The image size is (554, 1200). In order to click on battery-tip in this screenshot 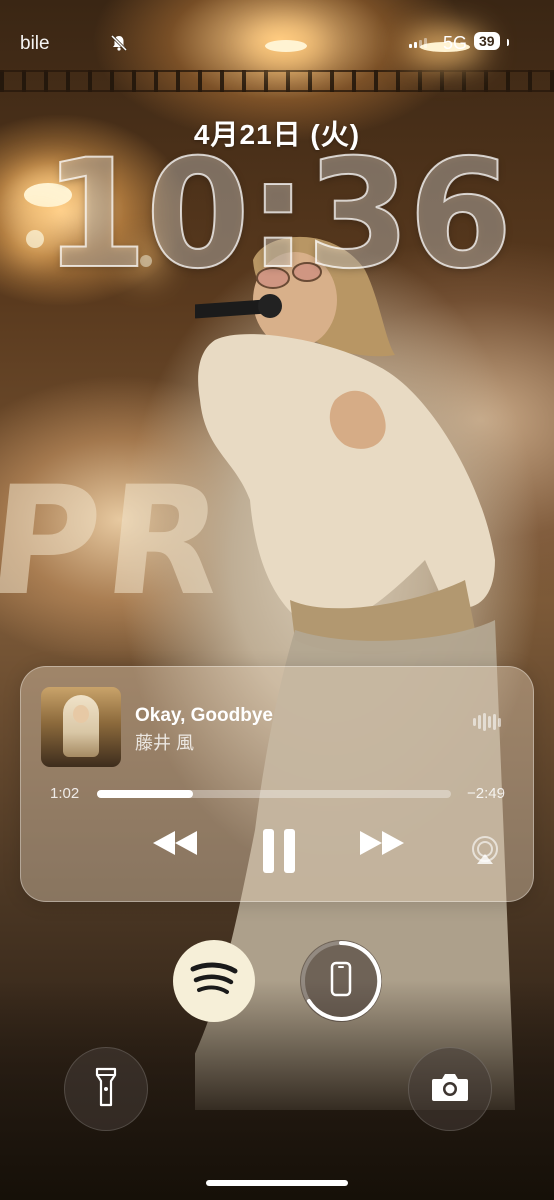, I will do `click(508, 42)`.